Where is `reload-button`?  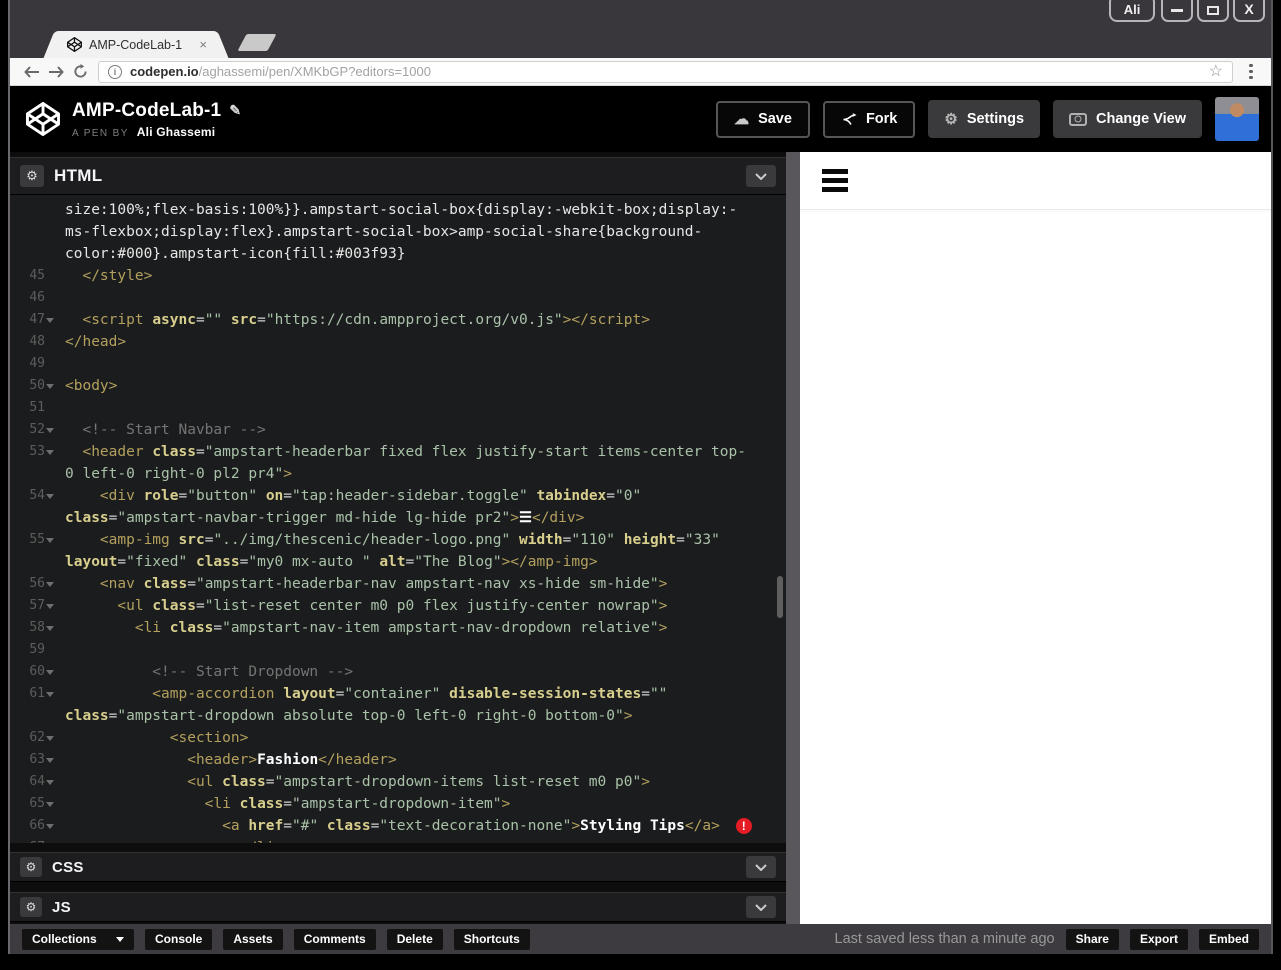
reload-button is located at coordinates (80, 71).